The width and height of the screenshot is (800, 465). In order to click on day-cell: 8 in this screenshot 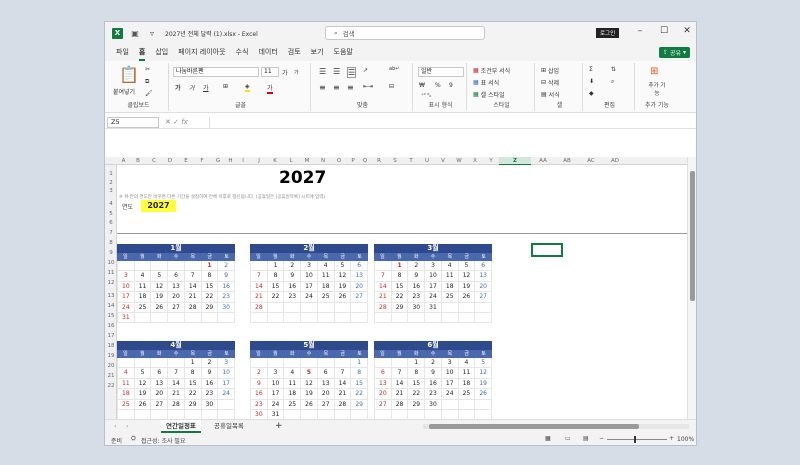, I will do `click(193, 373)`.